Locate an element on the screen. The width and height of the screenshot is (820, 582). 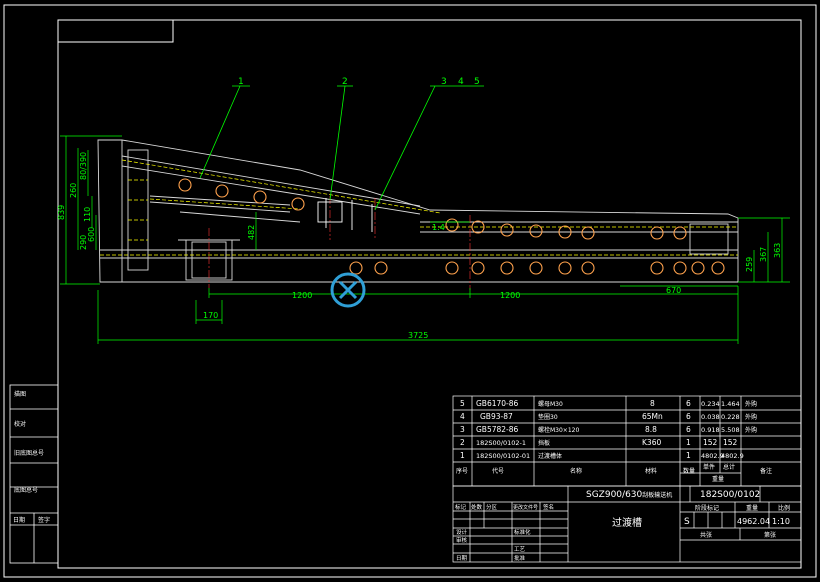
hidden-lines is located at coordinates (419, 207).